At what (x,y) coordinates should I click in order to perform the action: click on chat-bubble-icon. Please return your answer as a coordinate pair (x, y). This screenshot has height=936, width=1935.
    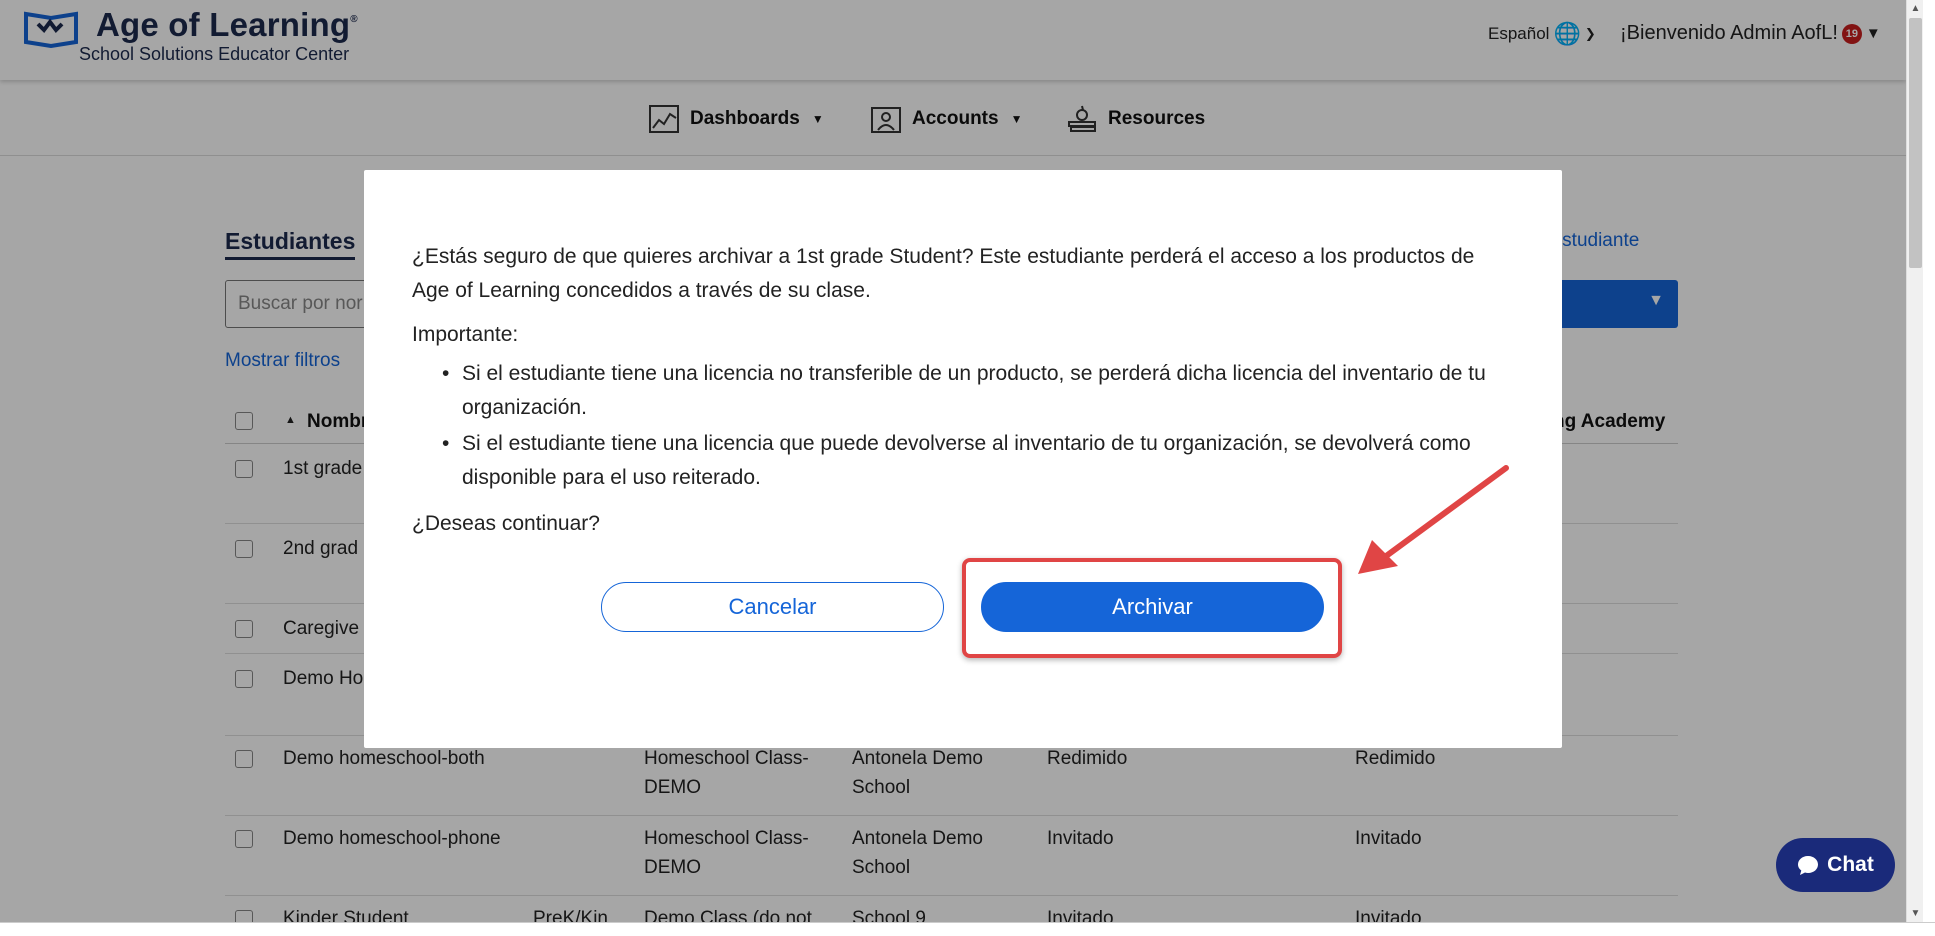
    Looking at the image, I should click on (1808, 865).